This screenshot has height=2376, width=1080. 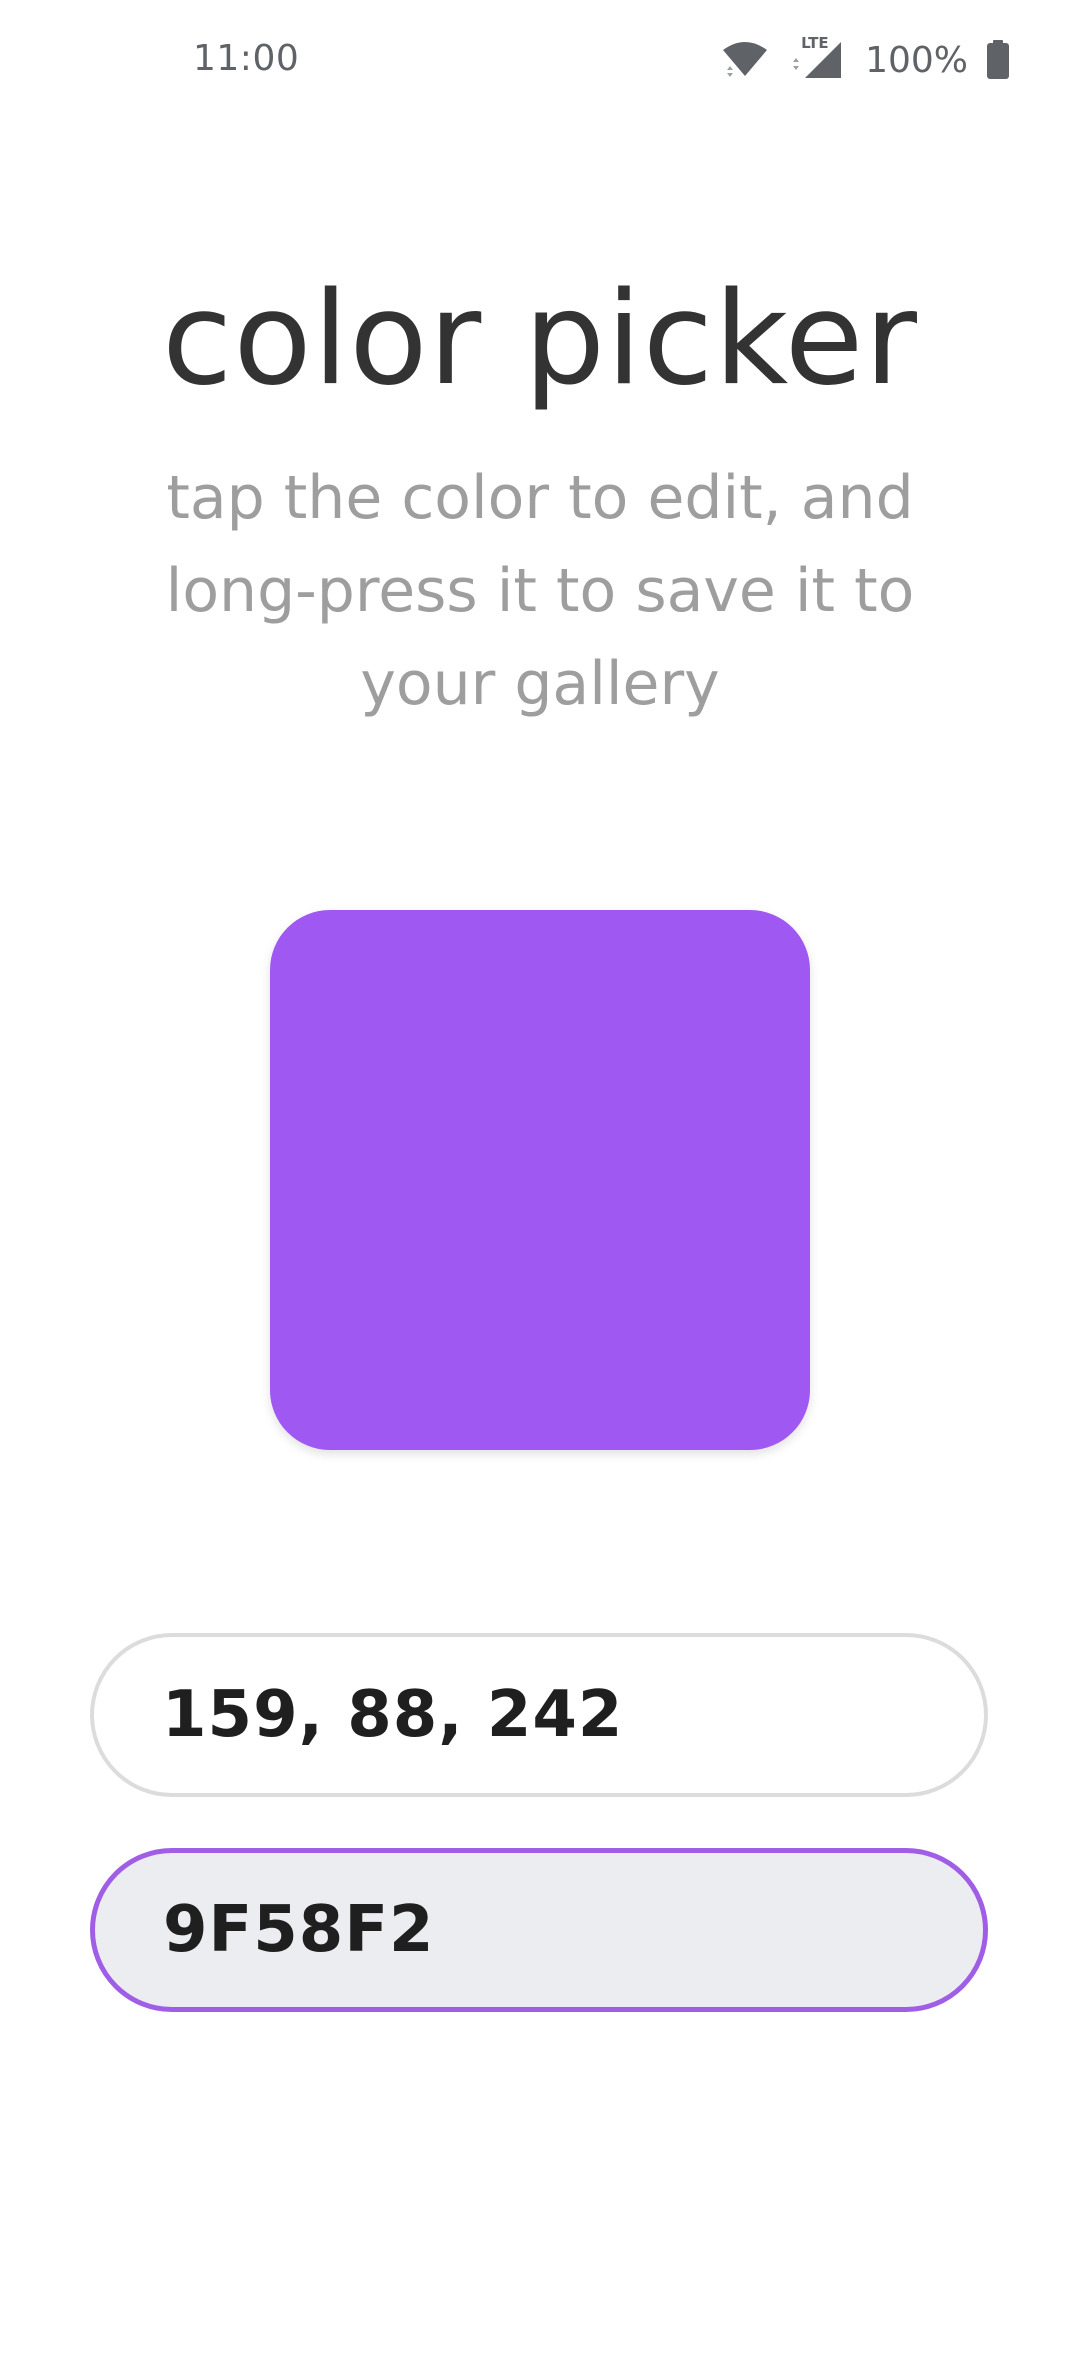 I want to click on wifi-icon, so click(x=745, y=60).